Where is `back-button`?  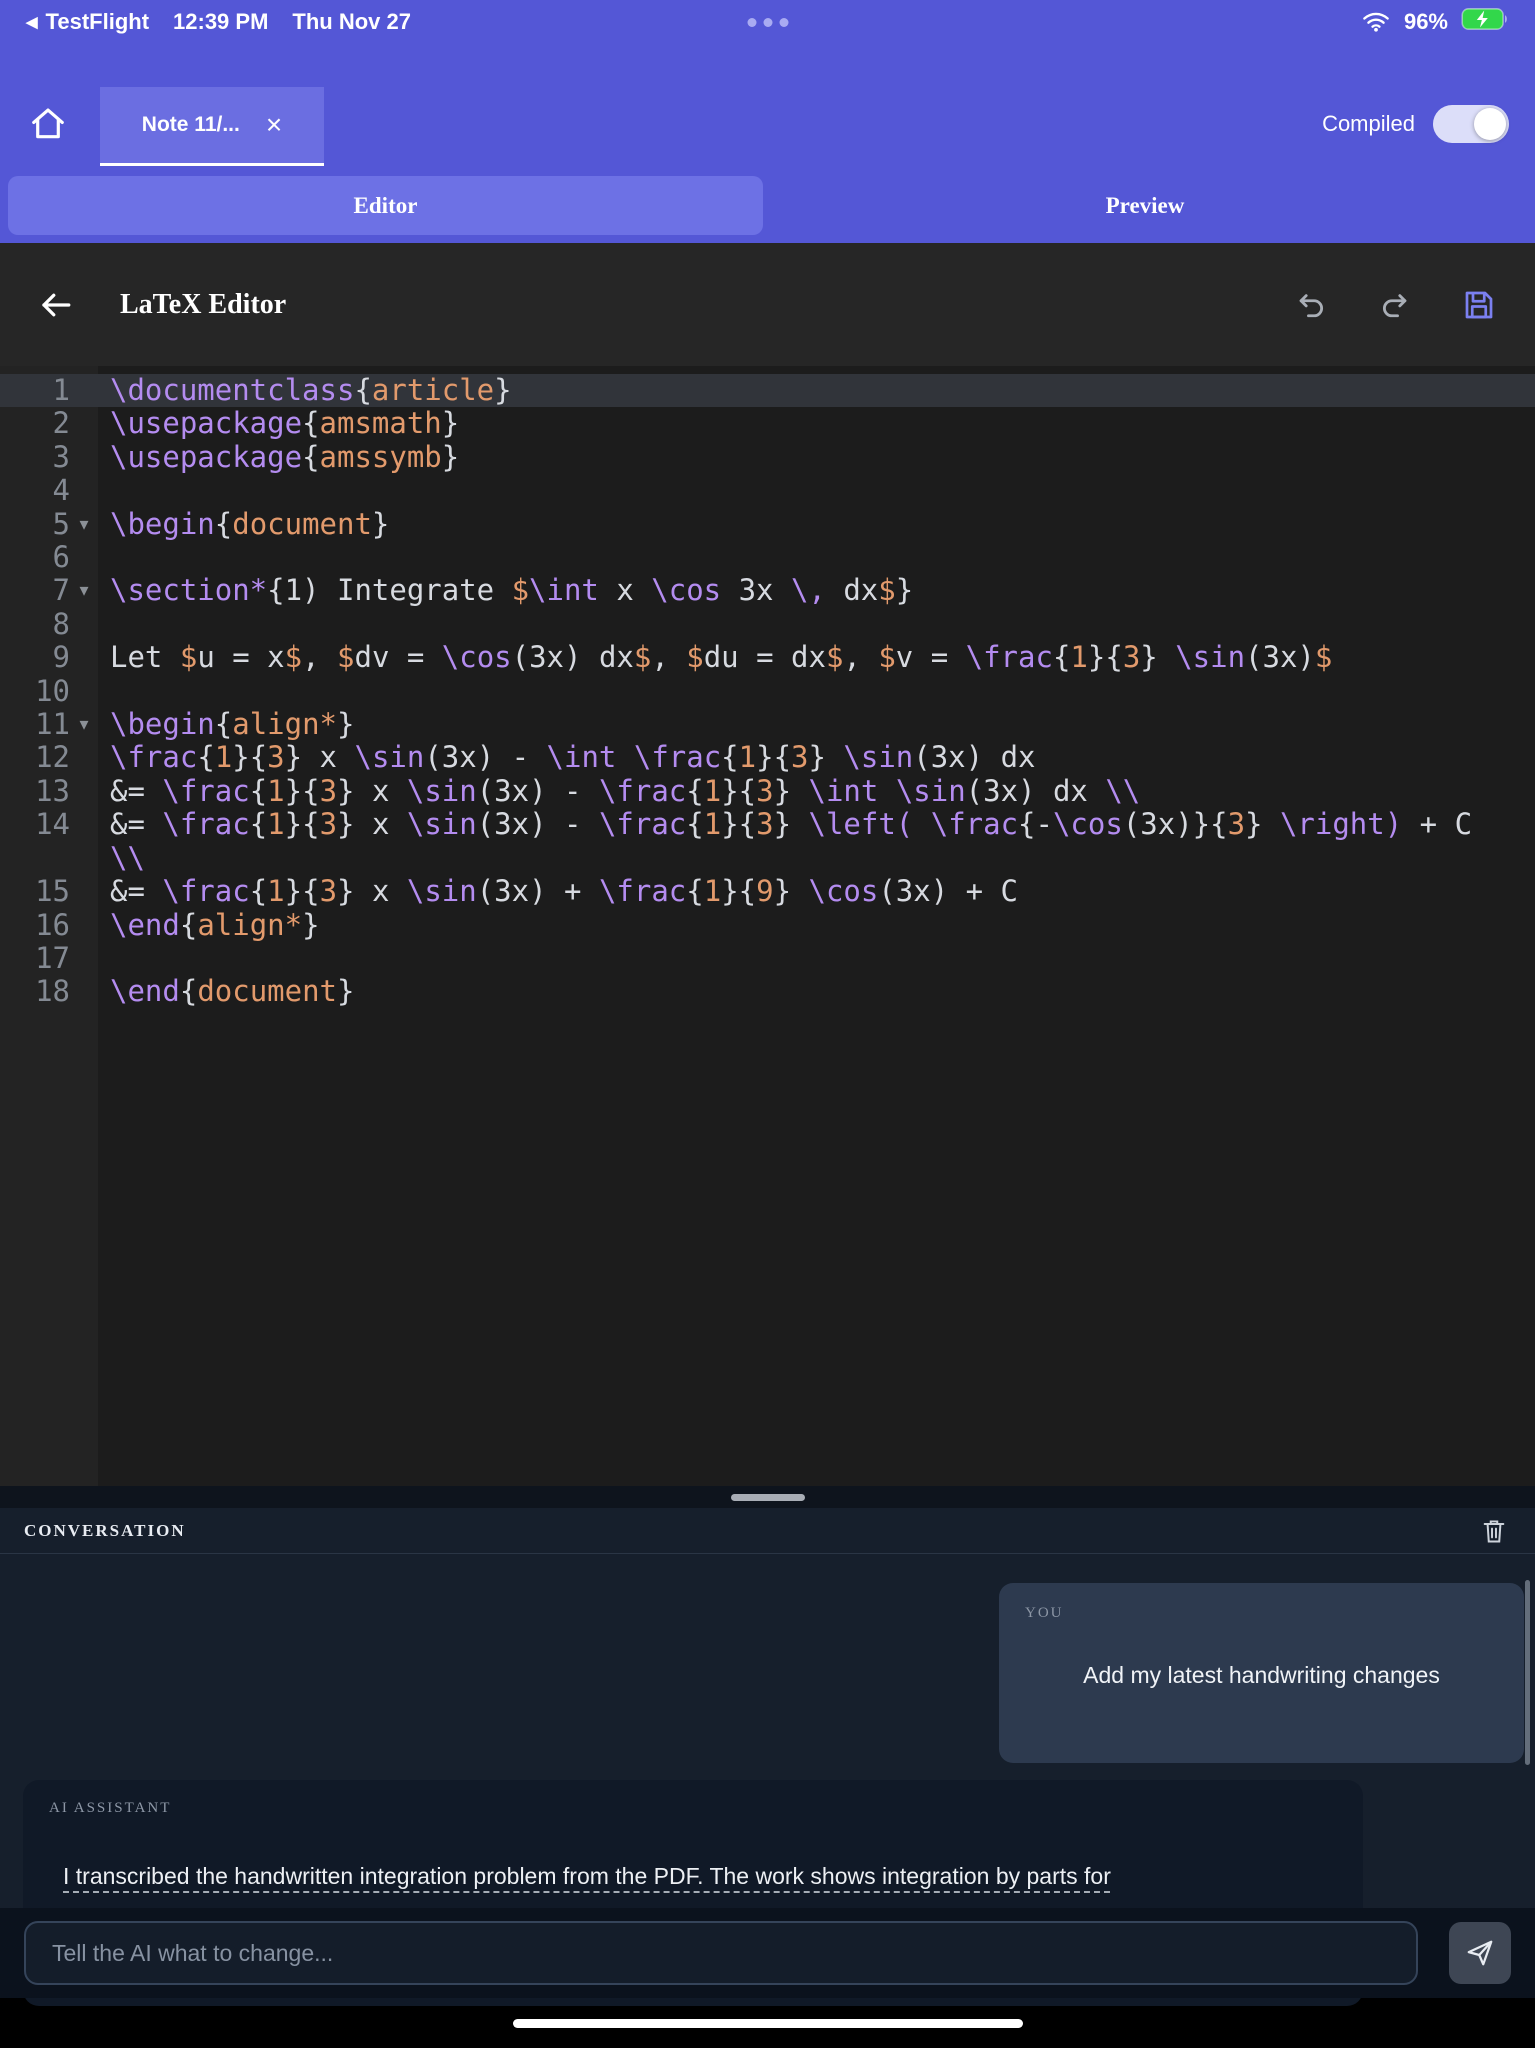
back-button is located at coordinates (56, 305).